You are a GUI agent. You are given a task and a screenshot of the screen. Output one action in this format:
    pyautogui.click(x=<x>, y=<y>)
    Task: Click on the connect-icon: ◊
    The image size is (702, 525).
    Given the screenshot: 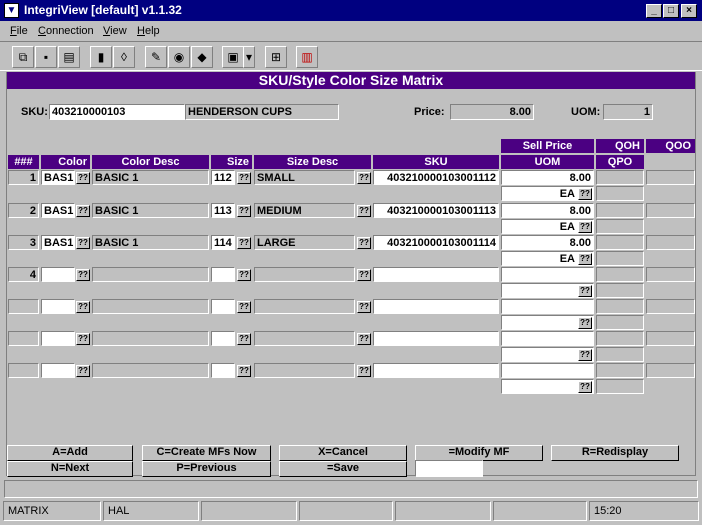 What is the action you would take?
    pyautogui.click(x=124, y=57)
    